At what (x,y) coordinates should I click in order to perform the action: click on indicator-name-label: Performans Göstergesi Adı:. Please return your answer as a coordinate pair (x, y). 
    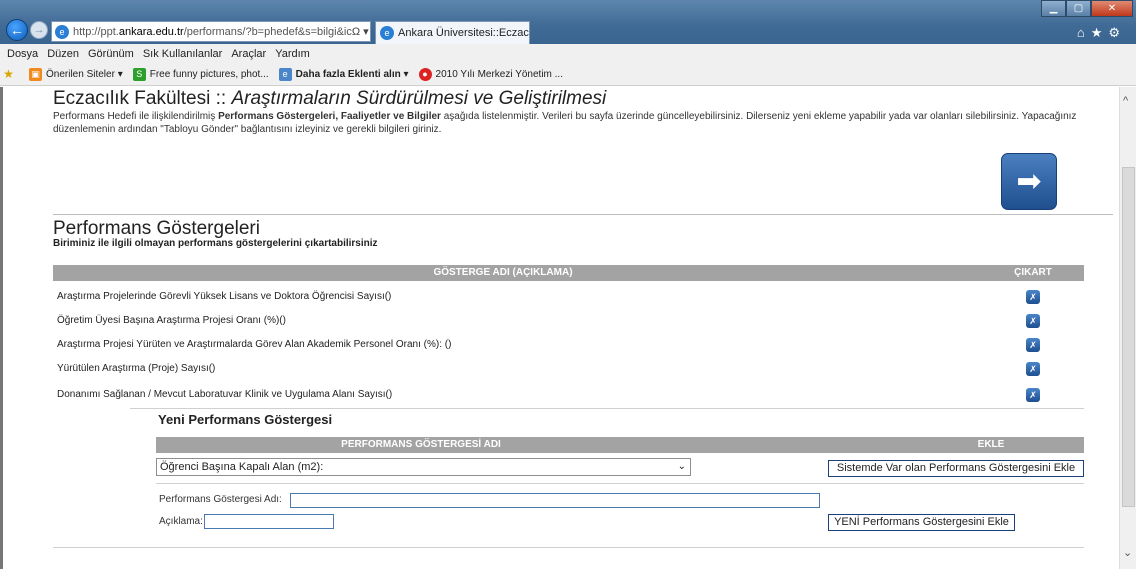
    Looking at the image, I should click on (220, 499).